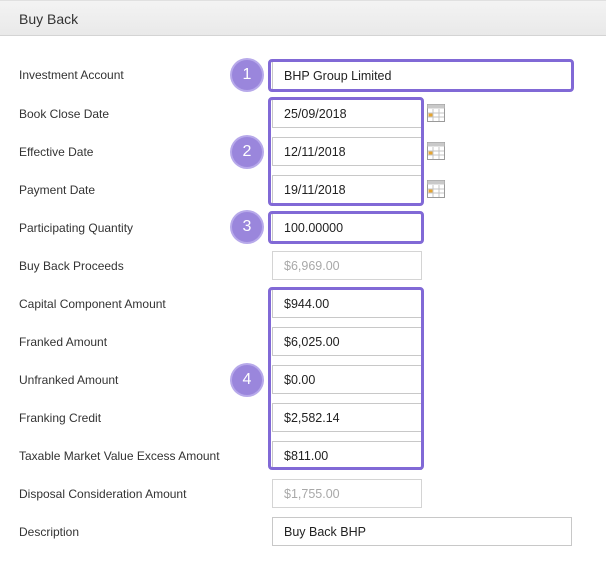 This screenshot has width=606, height=570. I want to click on taxable-market-value-excess-amount-field: $811.00, so click(347, 455).